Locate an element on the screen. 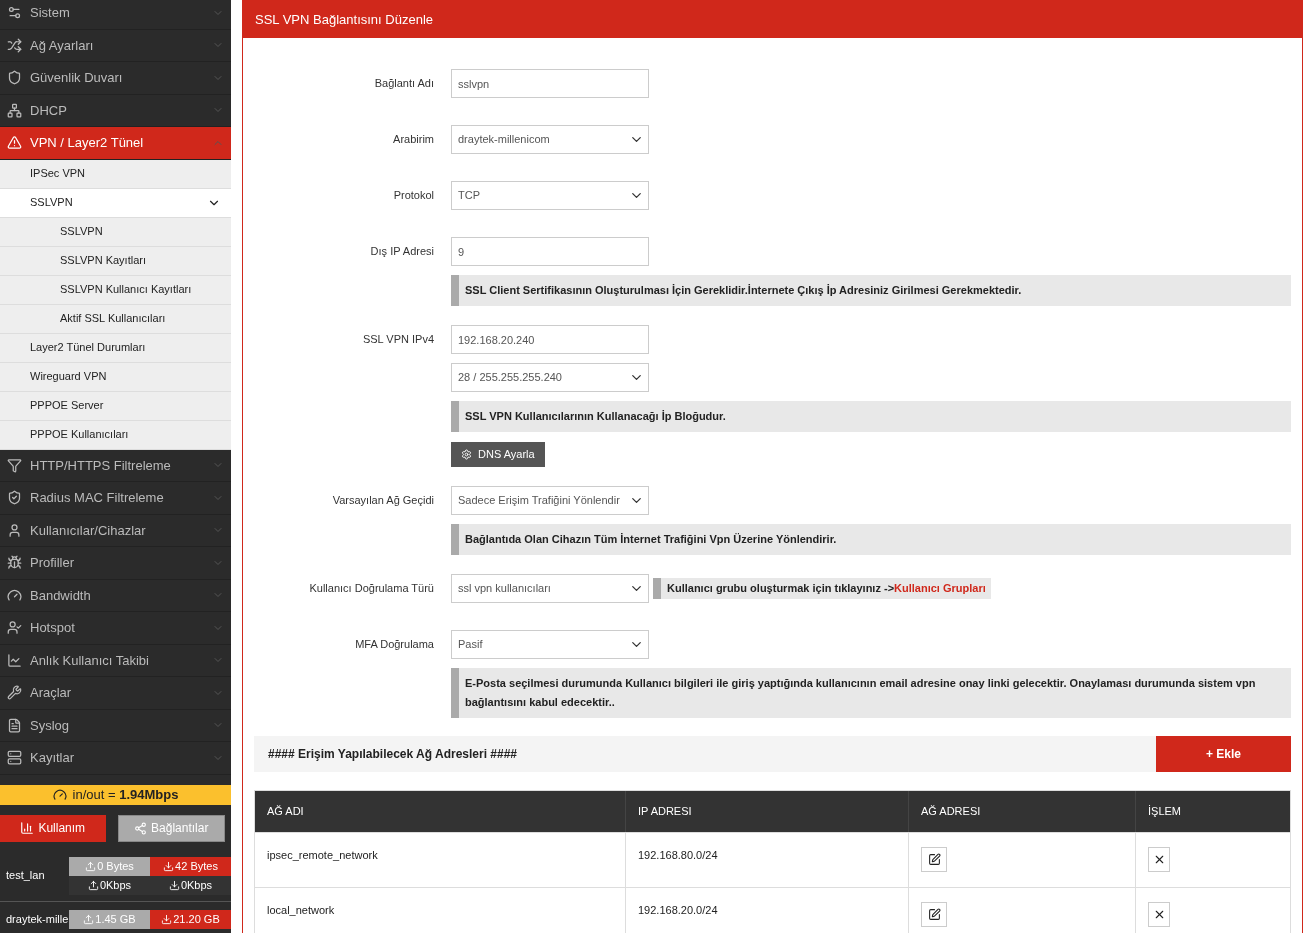 This screenshot has width=1307, height=933. field-label: Kullanıcı Doğrulama Türü is located at coordinates (371, 589).